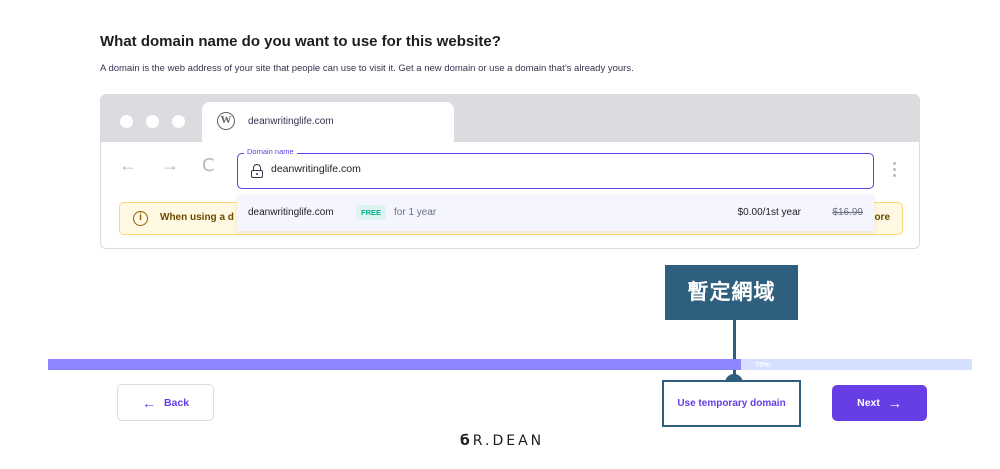 The height and width of the screenshot is (469, 1000). What do you see at coordinates (769, 212) in the screenshot?
I see `suggestion-price: $0.00/1st year` at bounding box center [769, 212].